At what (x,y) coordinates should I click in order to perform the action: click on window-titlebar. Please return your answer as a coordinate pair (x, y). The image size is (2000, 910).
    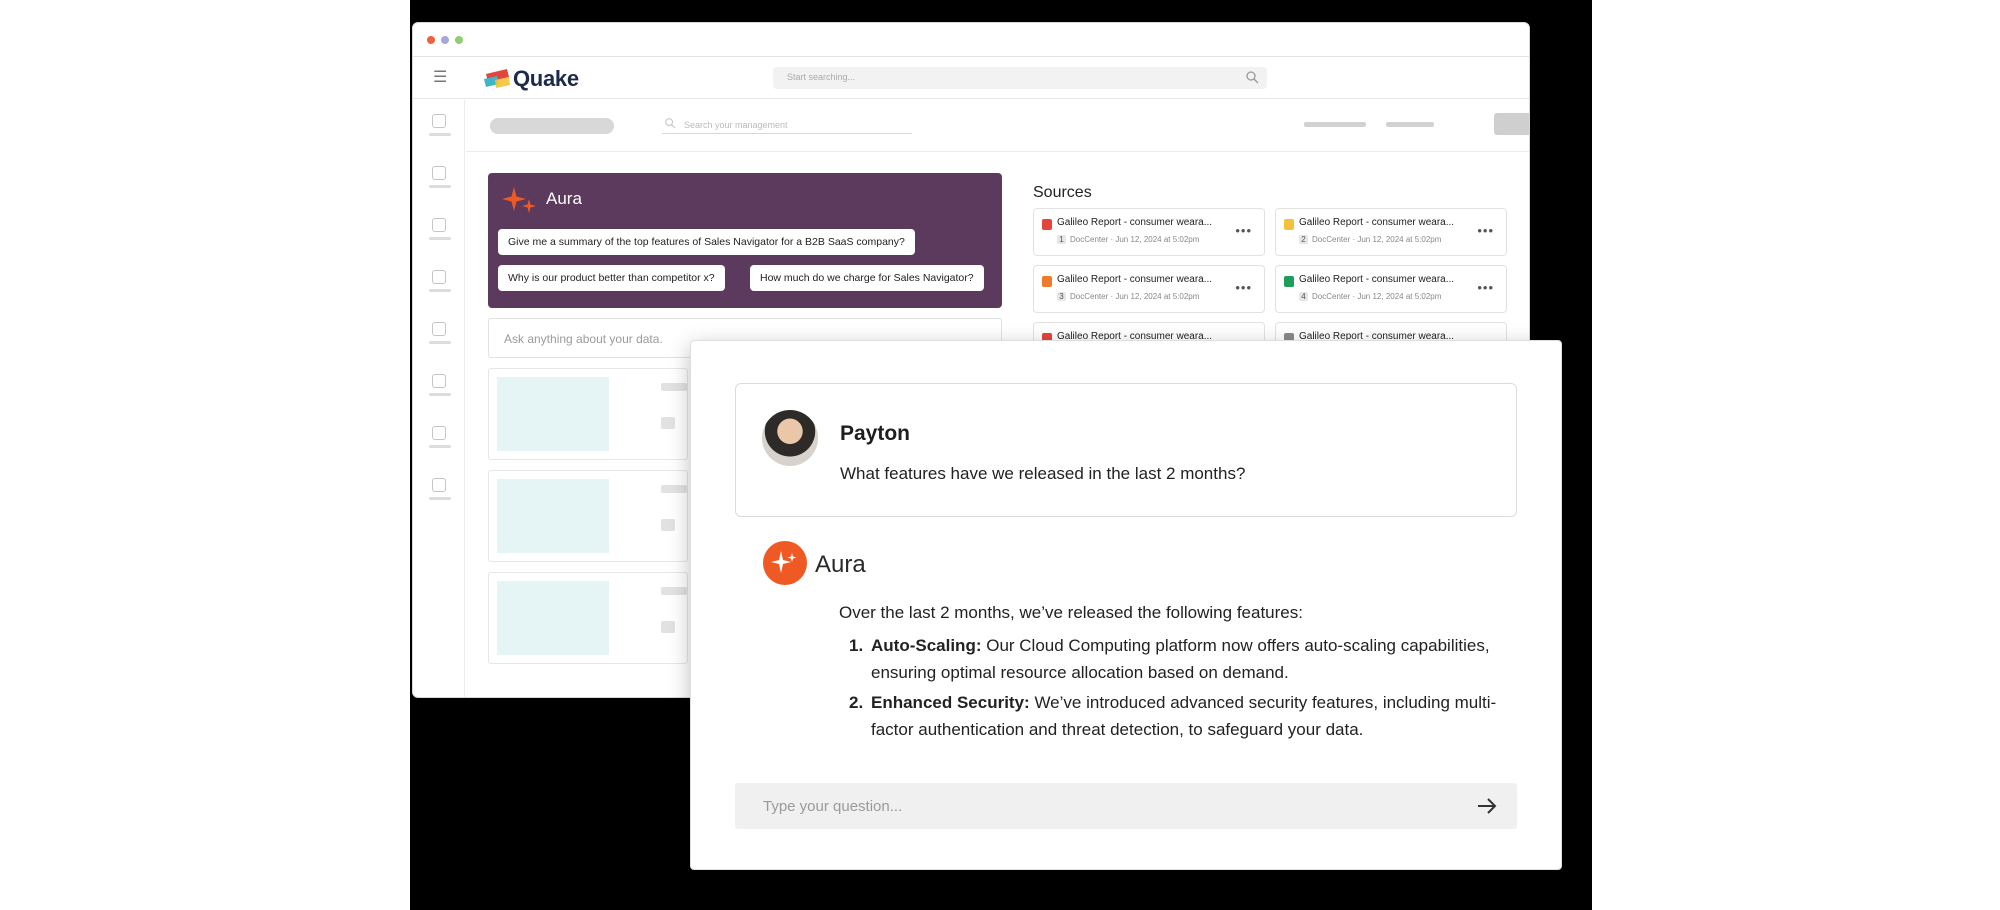
    Looking at the image, I should click on (971, 40).